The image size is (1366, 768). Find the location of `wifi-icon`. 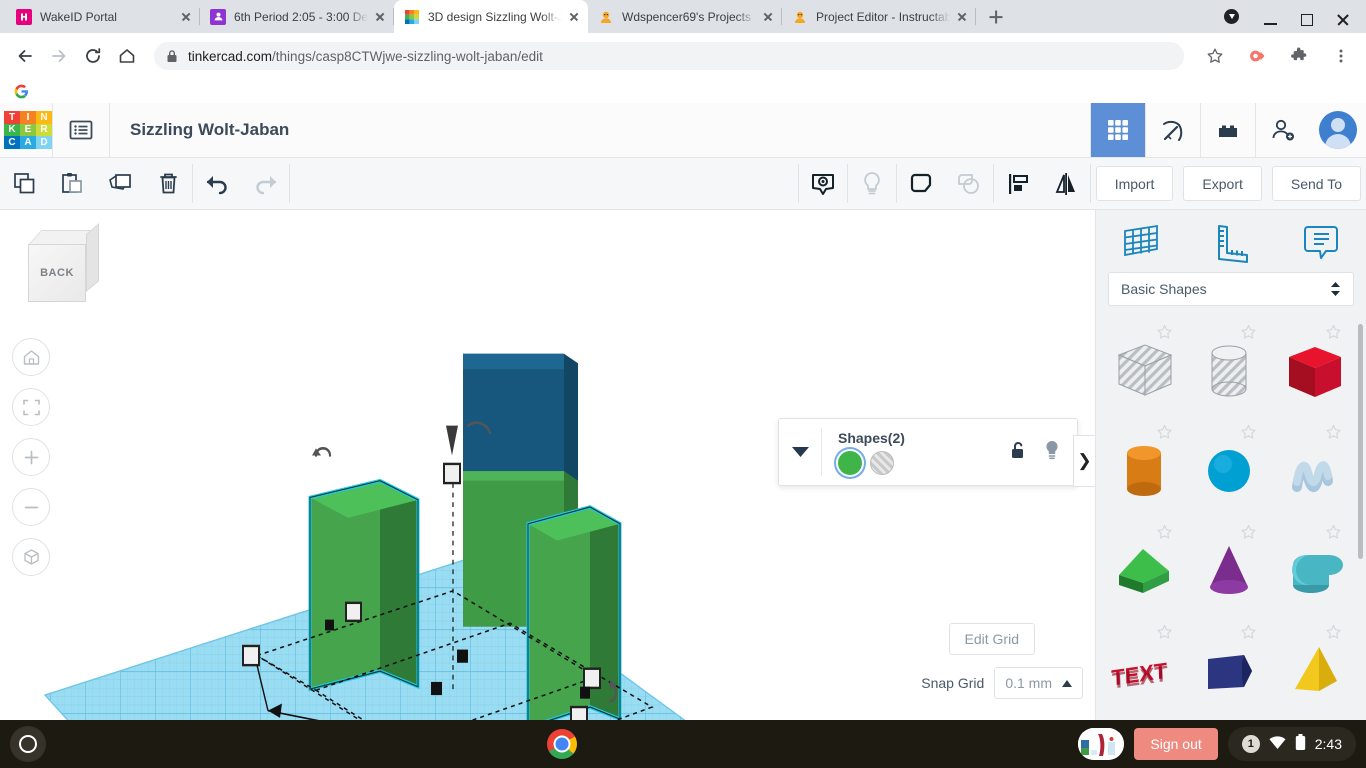

wifi-icon is located at coordinates (1277, 744).